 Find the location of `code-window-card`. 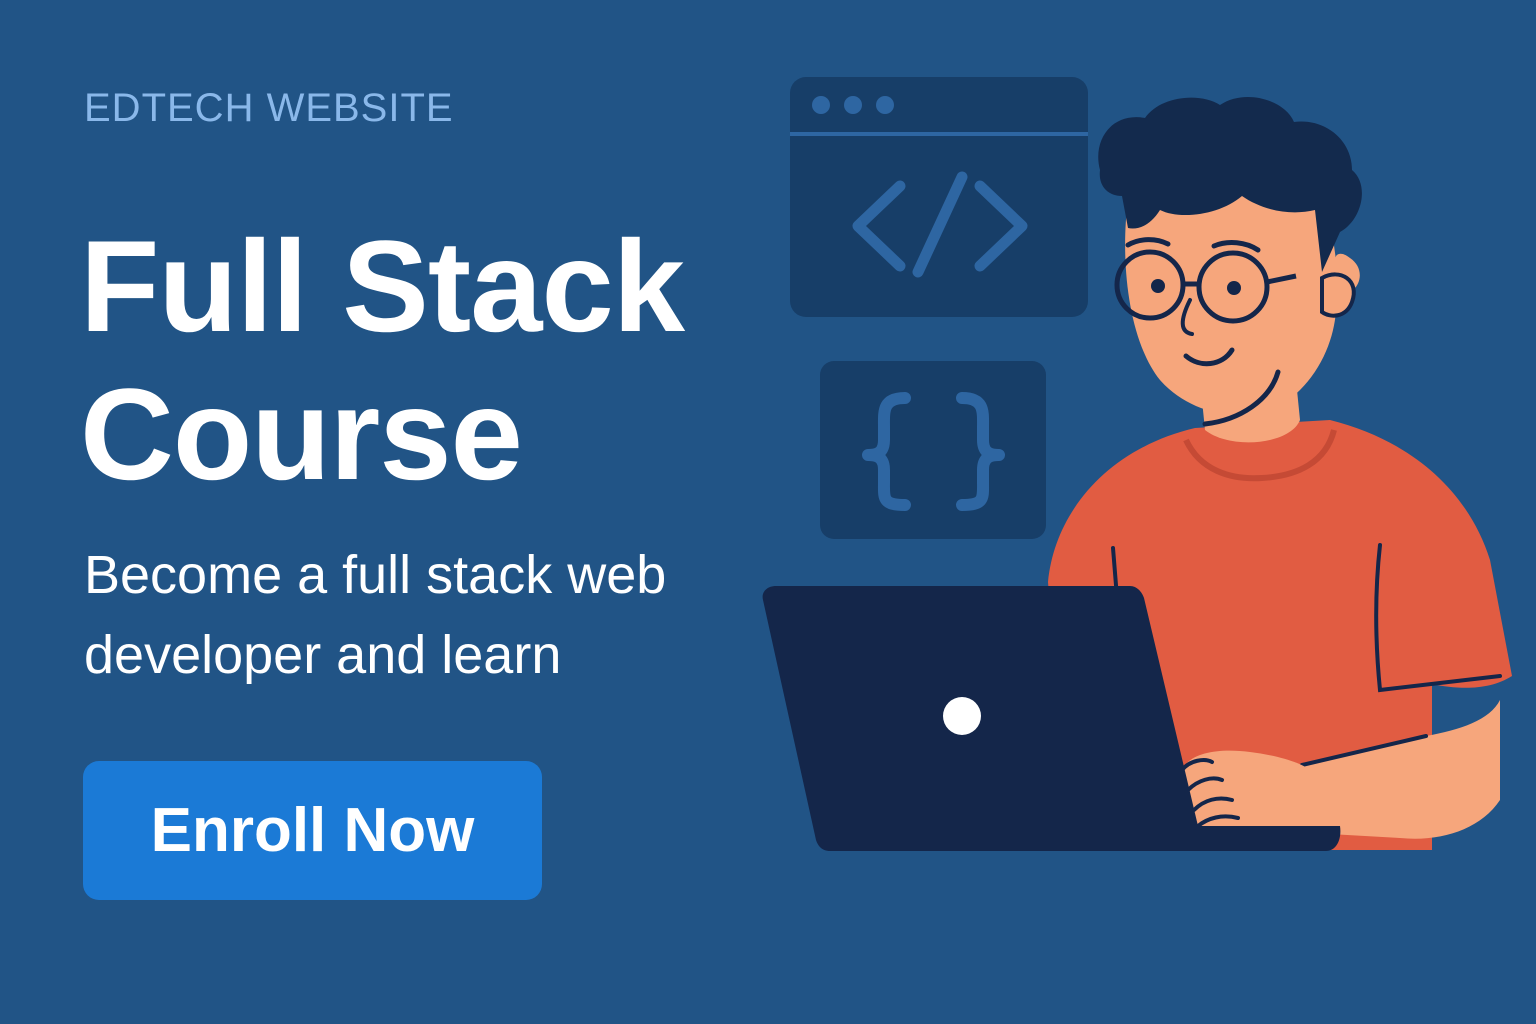

code-window-card is located at coordinates (939, 197).